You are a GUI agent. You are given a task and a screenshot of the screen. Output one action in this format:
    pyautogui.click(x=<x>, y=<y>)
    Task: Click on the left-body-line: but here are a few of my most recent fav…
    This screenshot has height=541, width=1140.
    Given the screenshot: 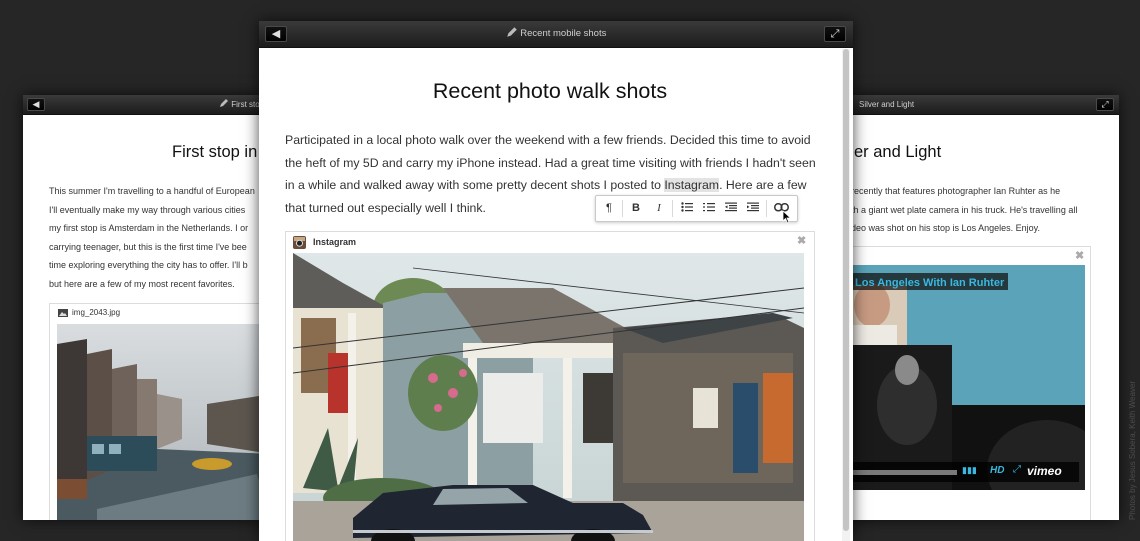 What is the action you would take?
    pyautogui.click(x=142, y=283)
    